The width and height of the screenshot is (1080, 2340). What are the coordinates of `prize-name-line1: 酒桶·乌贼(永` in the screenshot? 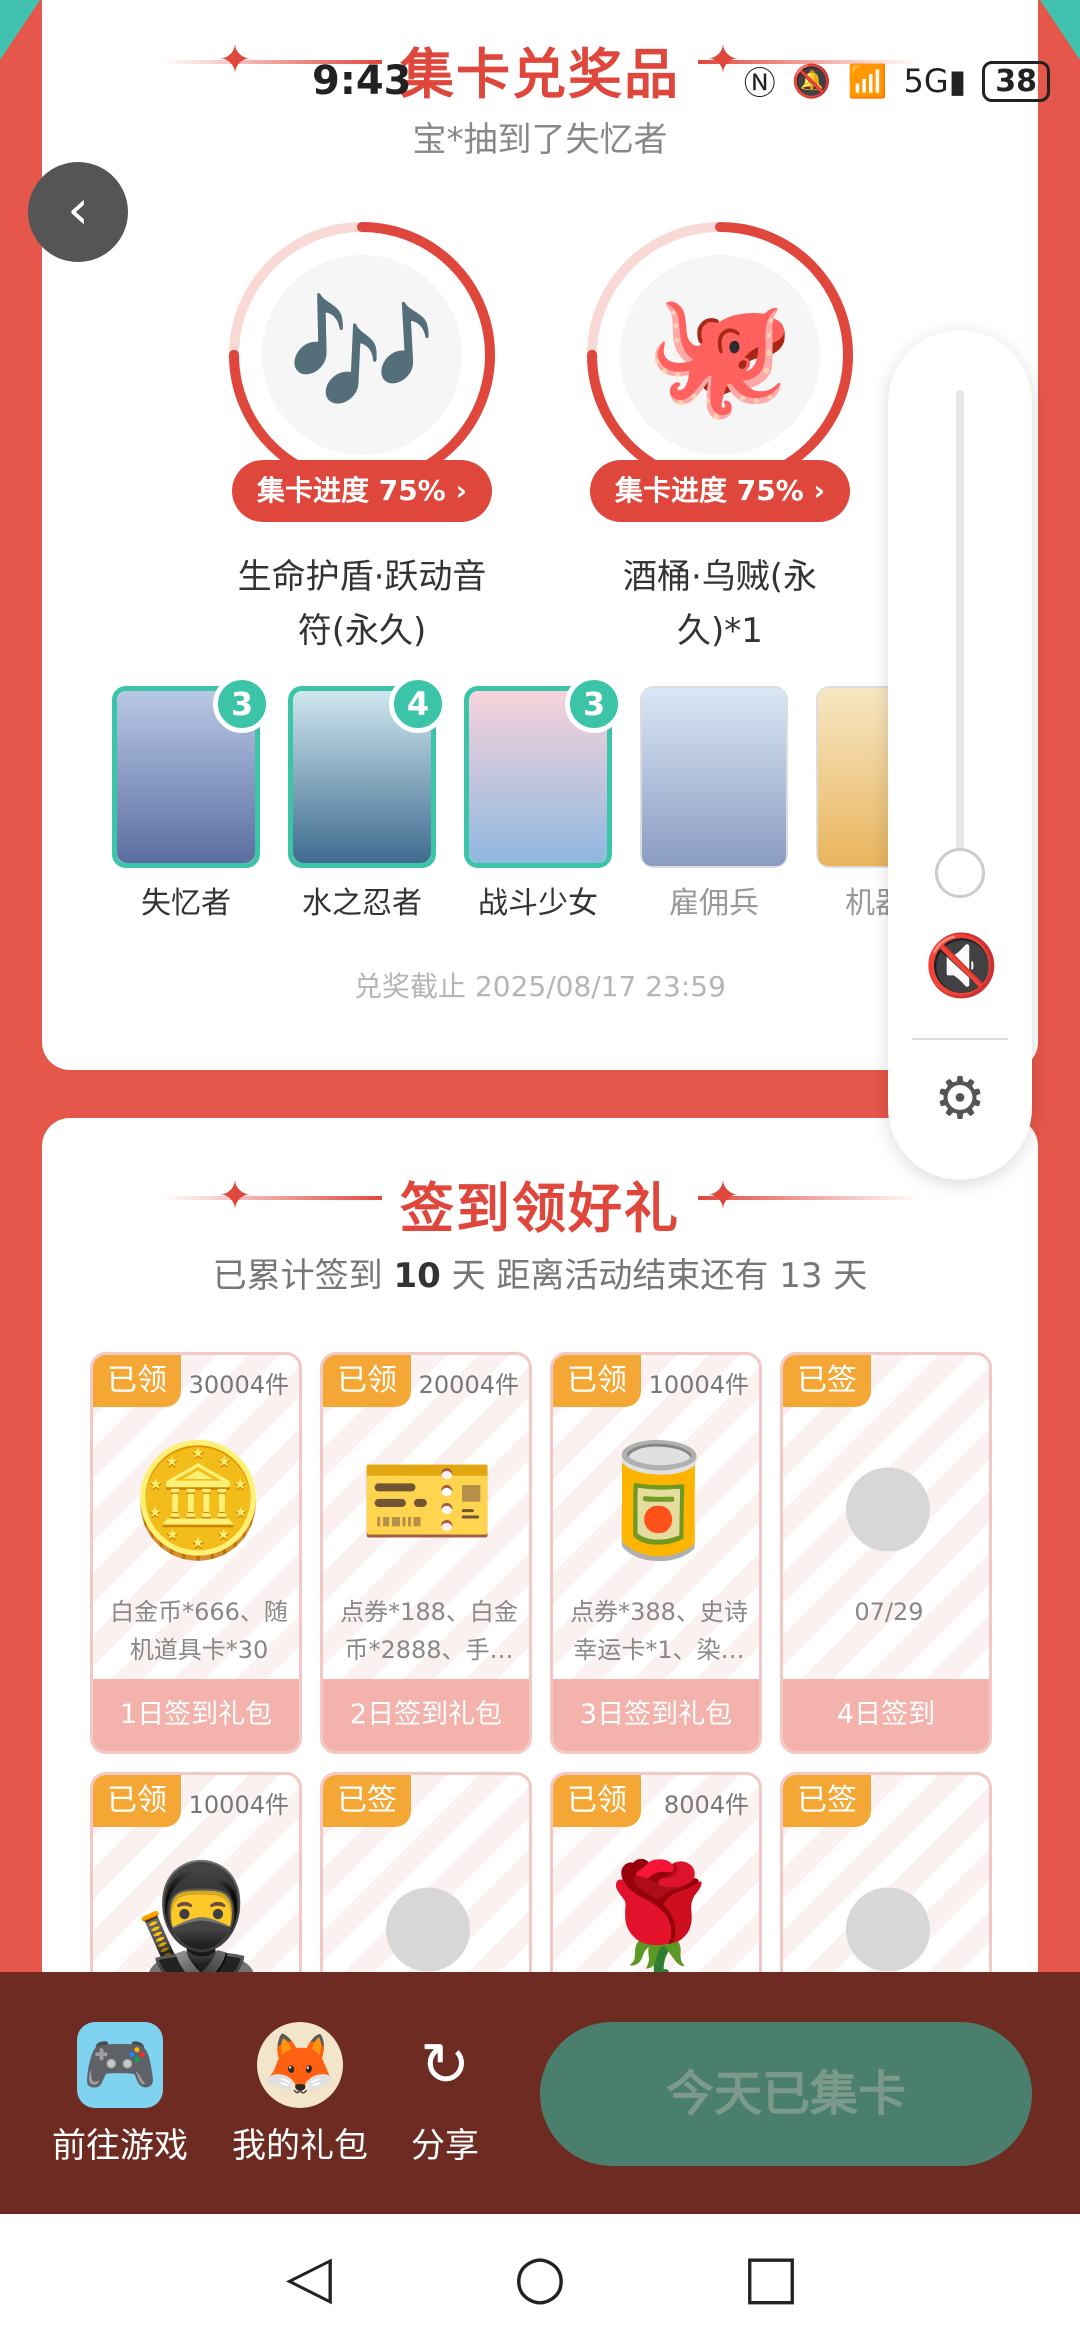 It's located at (720, 577).